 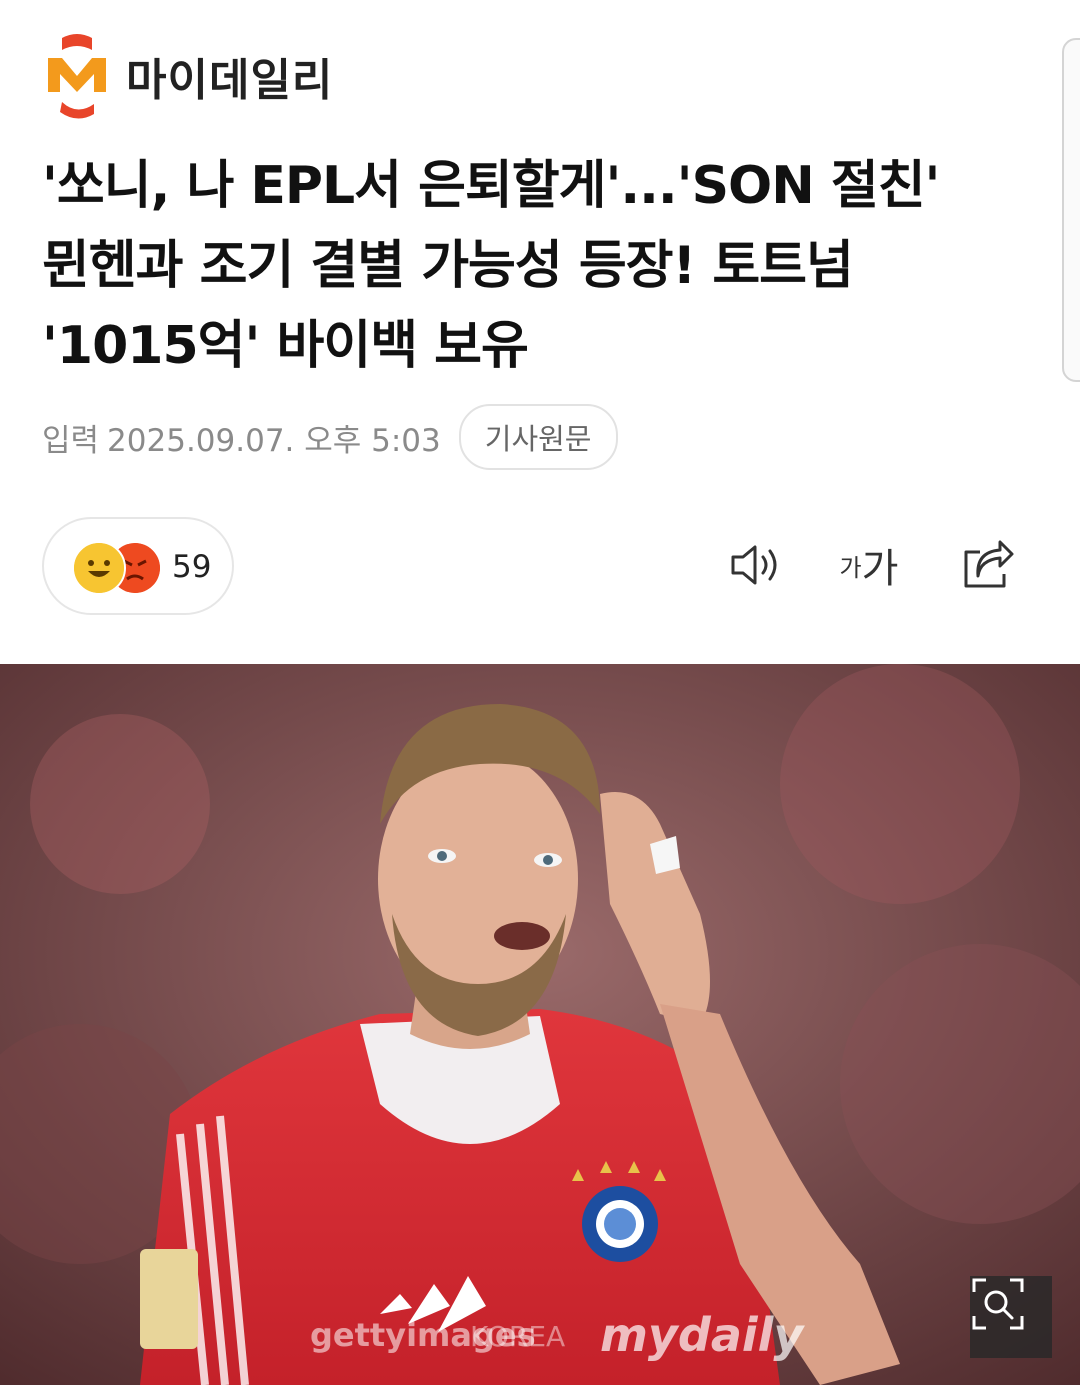 I want to click on headline-line: '1015억' 바이백 보유, so click(x=285, y=346).